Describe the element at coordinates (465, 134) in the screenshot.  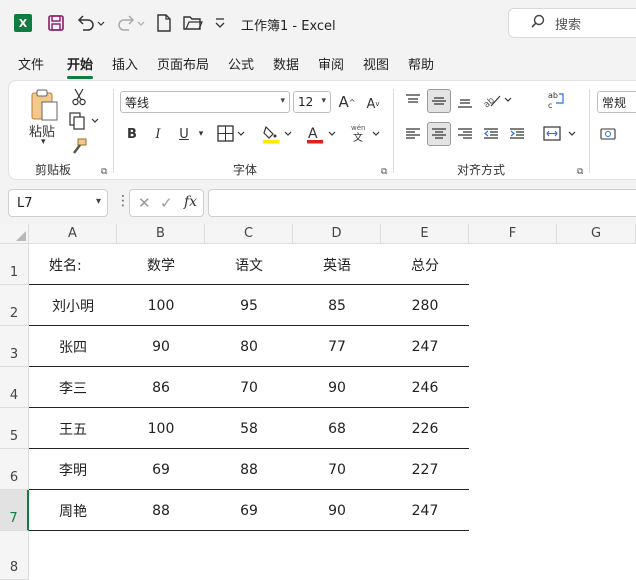
I see `align-right-icon` at that location.